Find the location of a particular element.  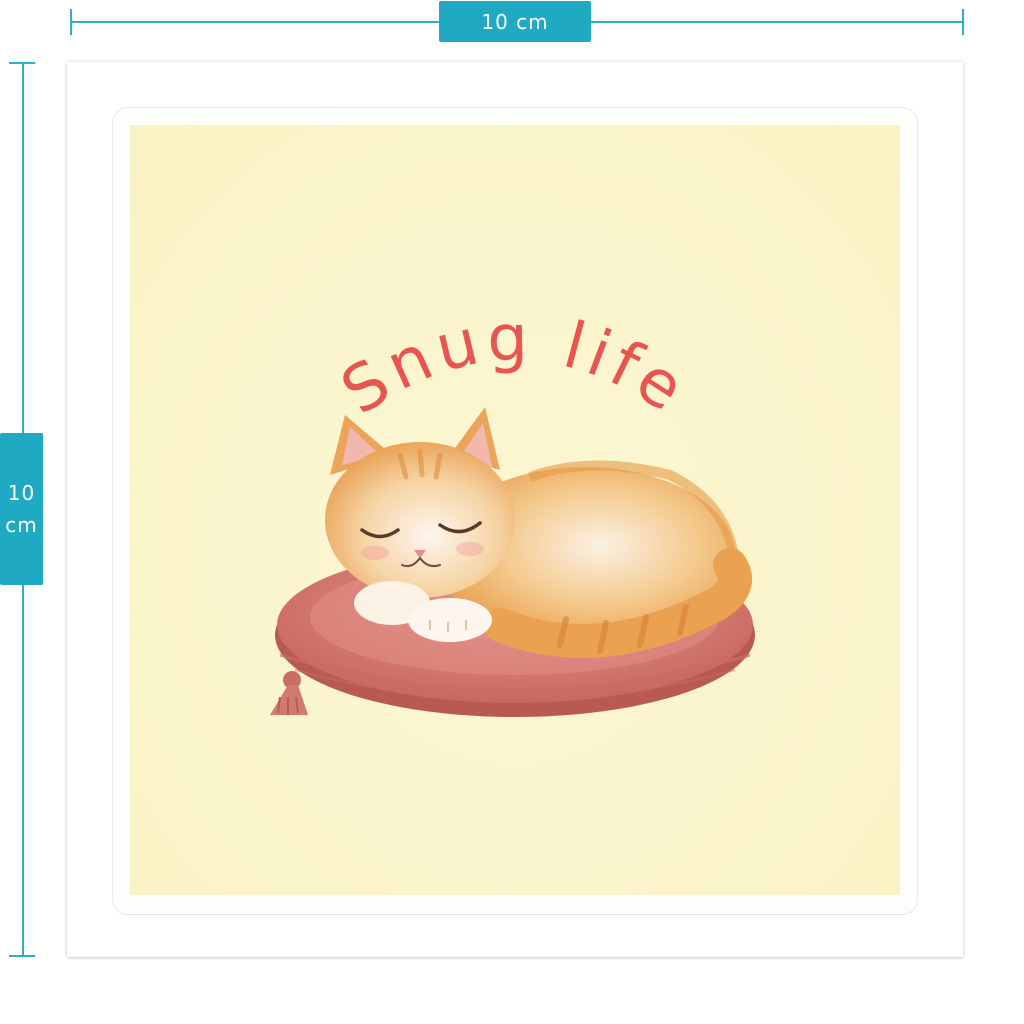

height-dimension-value: 10 is located at coordinates (21, 493).